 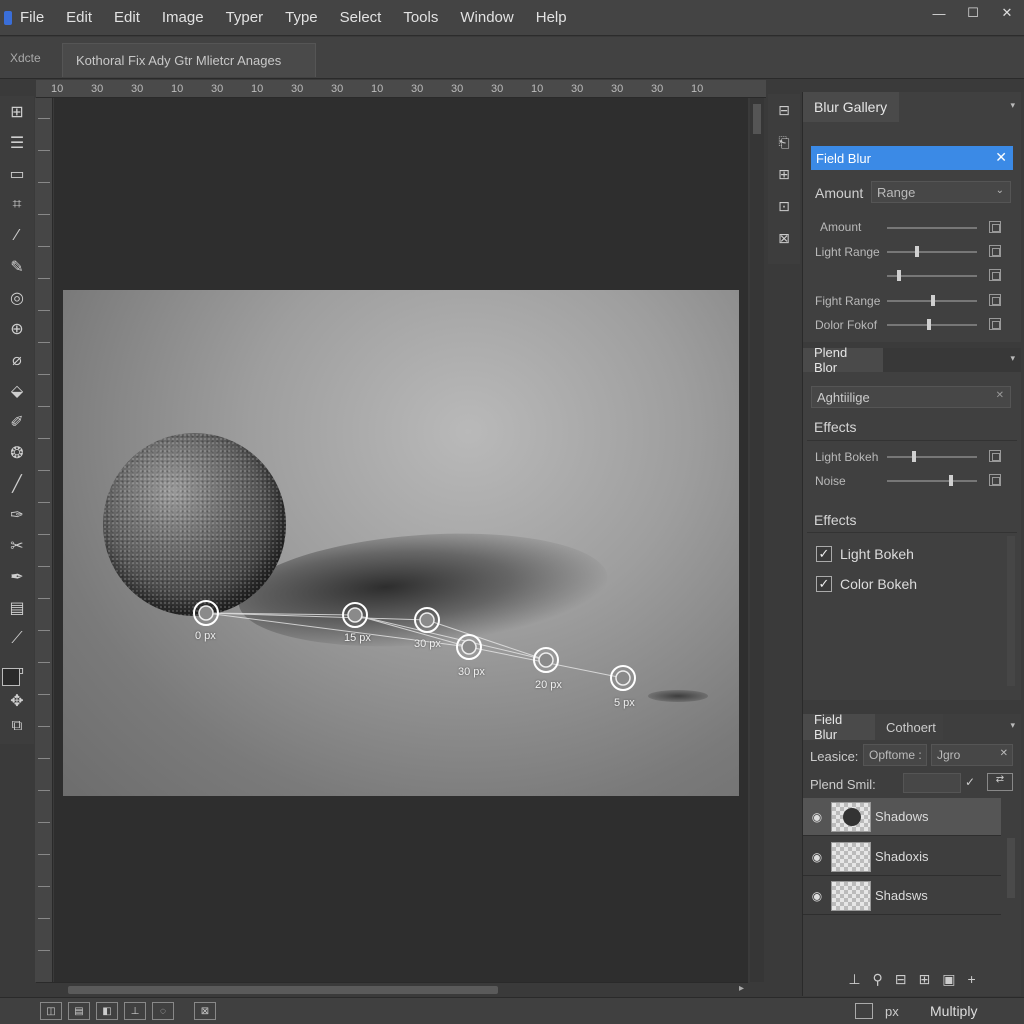 I want to click on move-tool-icon: ⊞, so click(x=17, y=111).